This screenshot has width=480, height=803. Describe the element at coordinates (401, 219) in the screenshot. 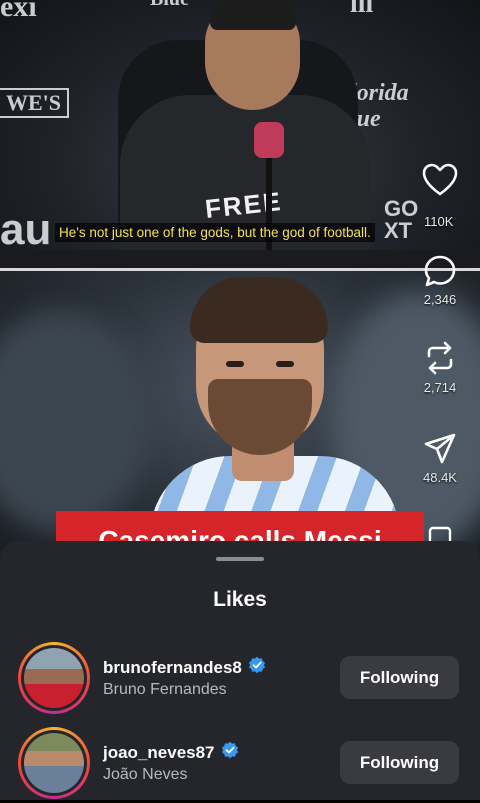

I see `backdrop-sponsor-text: GO XT` at that location.